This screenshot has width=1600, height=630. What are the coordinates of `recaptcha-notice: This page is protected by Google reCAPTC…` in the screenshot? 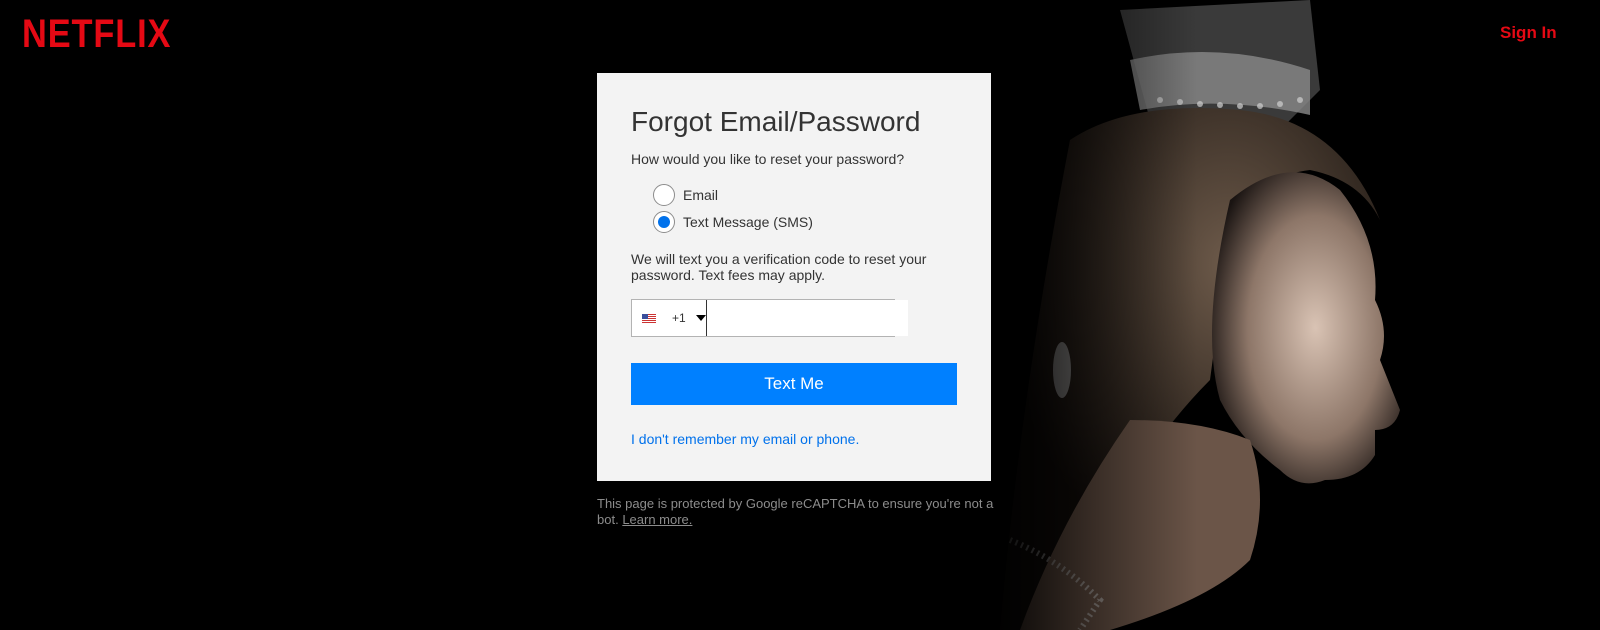 It's located at (797, 512).